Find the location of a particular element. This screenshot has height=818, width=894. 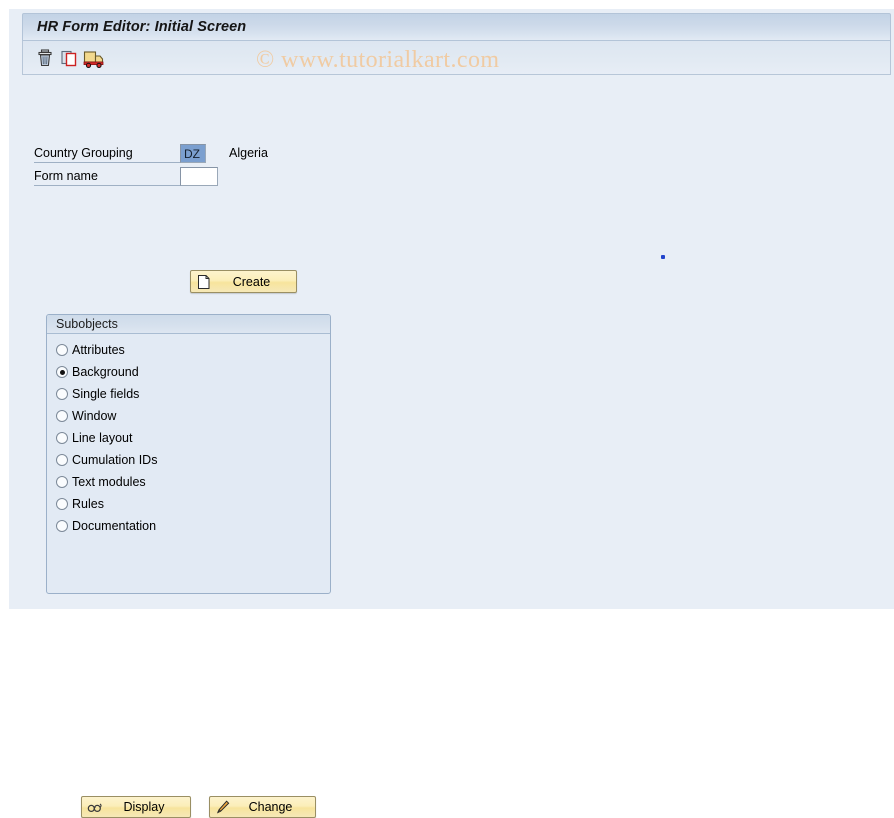

transport-button is located at coordinates (93, 58).